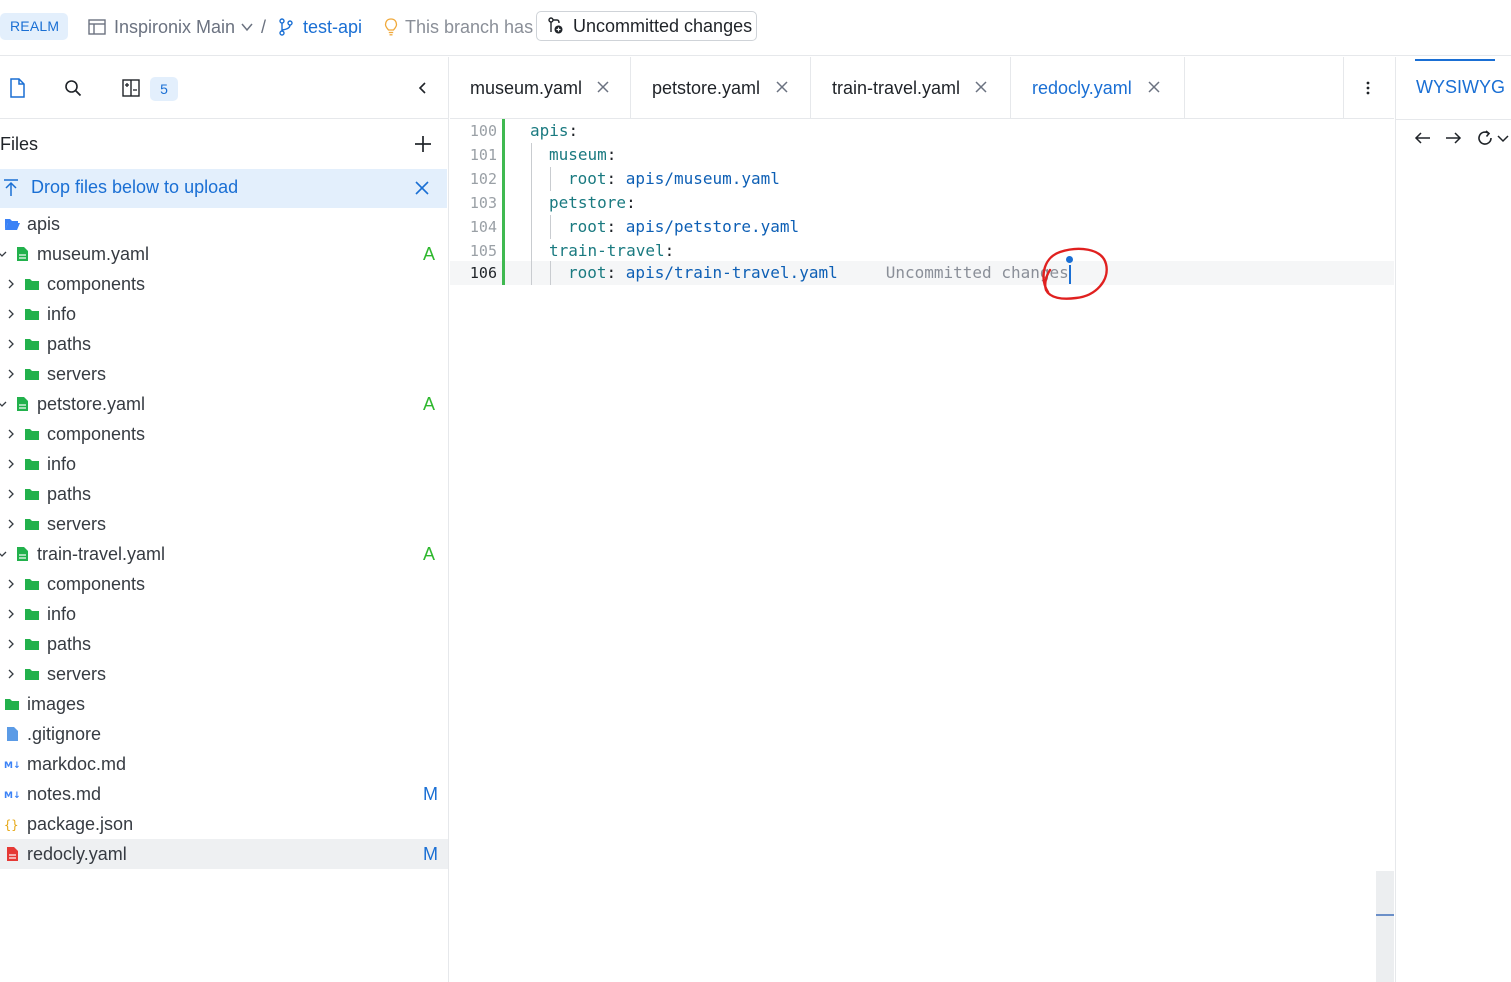 Image resolution: width=1511 pixels, height=982 pixels. Describe the element at coordinates (430, 854) in the screenshot. I see `git-status-badge: M` at that location.